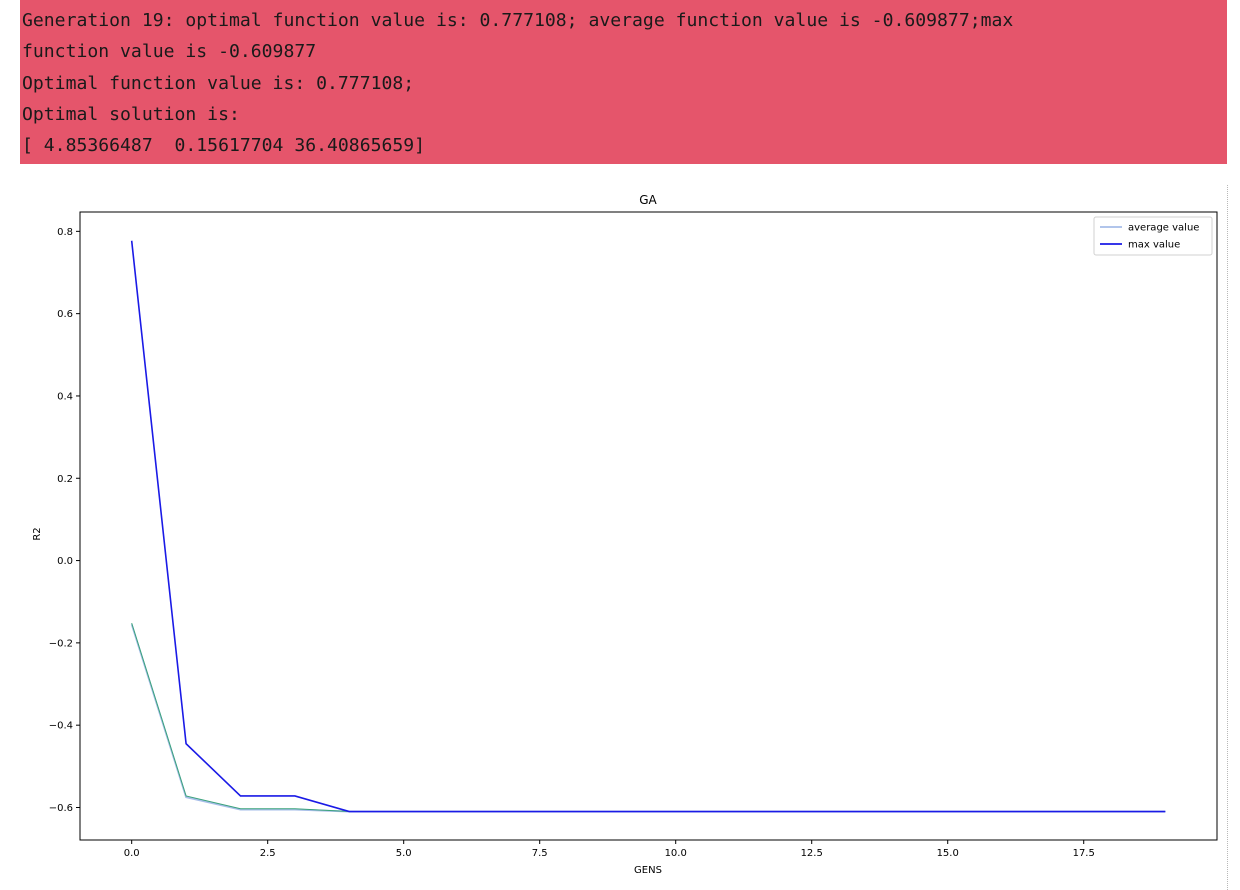  I want to click on y-tick-label: −0.4, so click(61, 726).